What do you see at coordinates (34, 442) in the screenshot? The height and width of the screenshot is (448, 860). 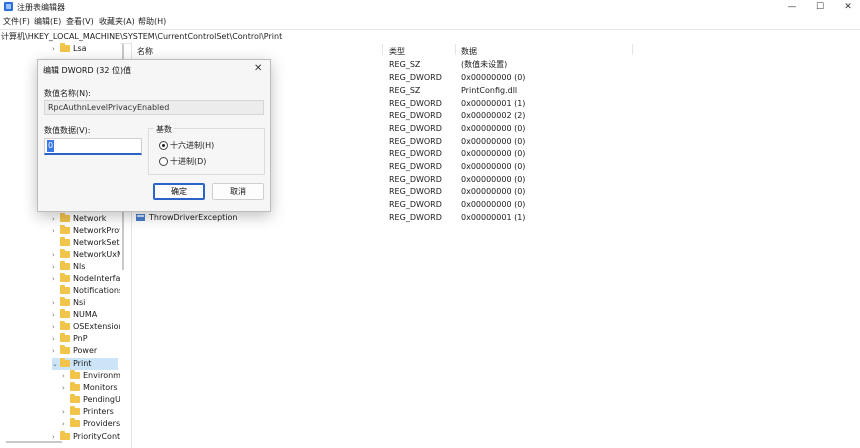 I see `tree-horizontal-scrollbar` at bounding box center [34, 442].